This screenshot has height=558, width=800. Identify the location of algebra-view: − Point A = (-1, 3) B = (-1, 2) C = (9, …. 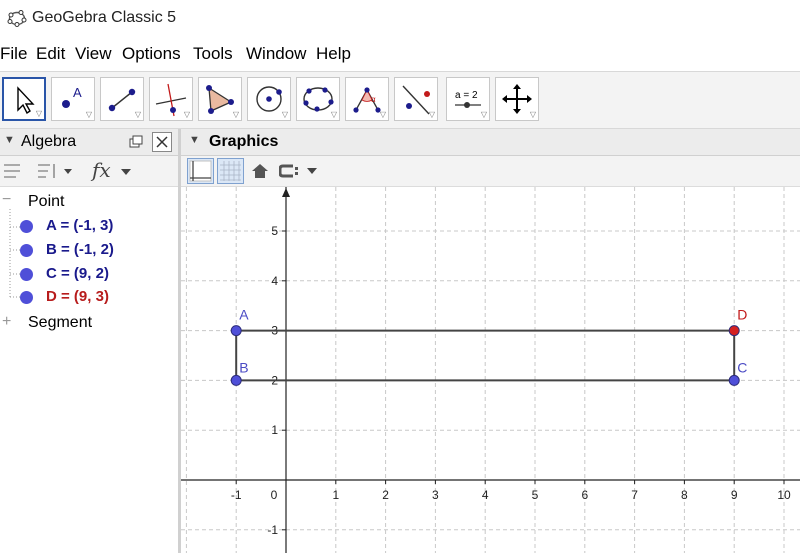
(89, 370).